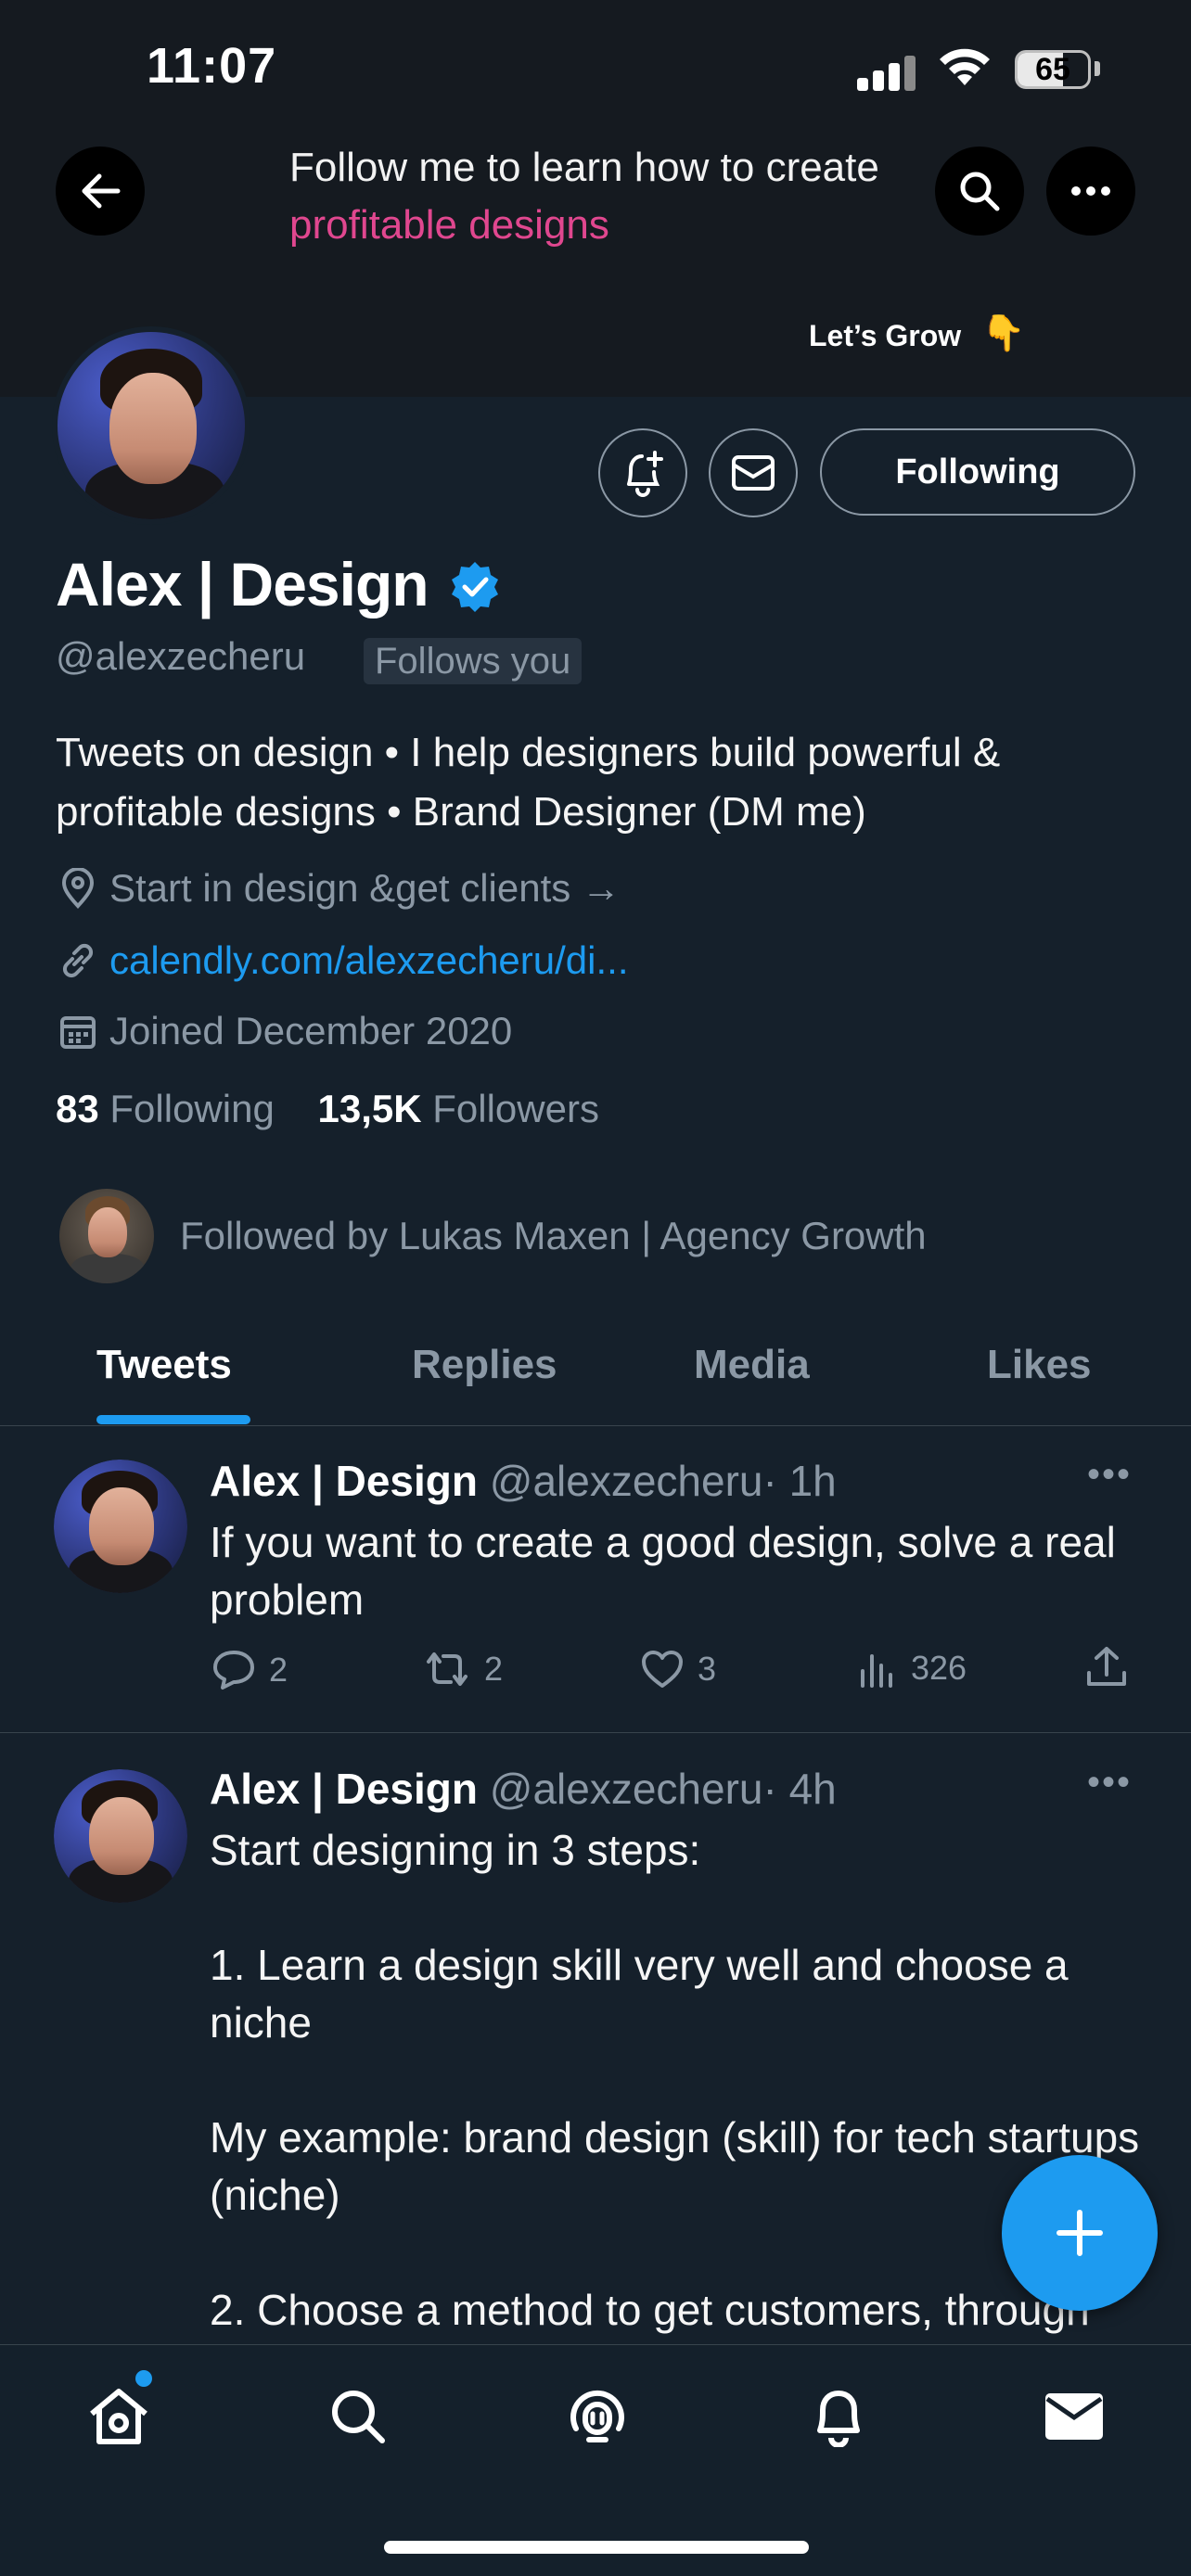 The width and height of the screenshot is (1191, 2576). I want to click on plus-icon, so click(1080, 2233).